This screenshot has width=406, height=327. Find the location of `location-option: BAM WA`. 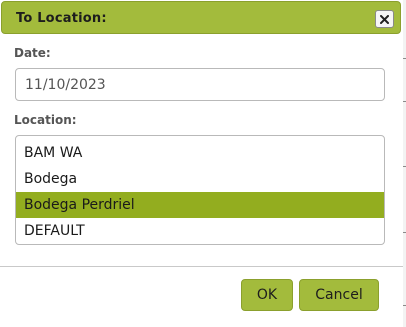

location-option: BAM WA is located at coordinates (200, 153).